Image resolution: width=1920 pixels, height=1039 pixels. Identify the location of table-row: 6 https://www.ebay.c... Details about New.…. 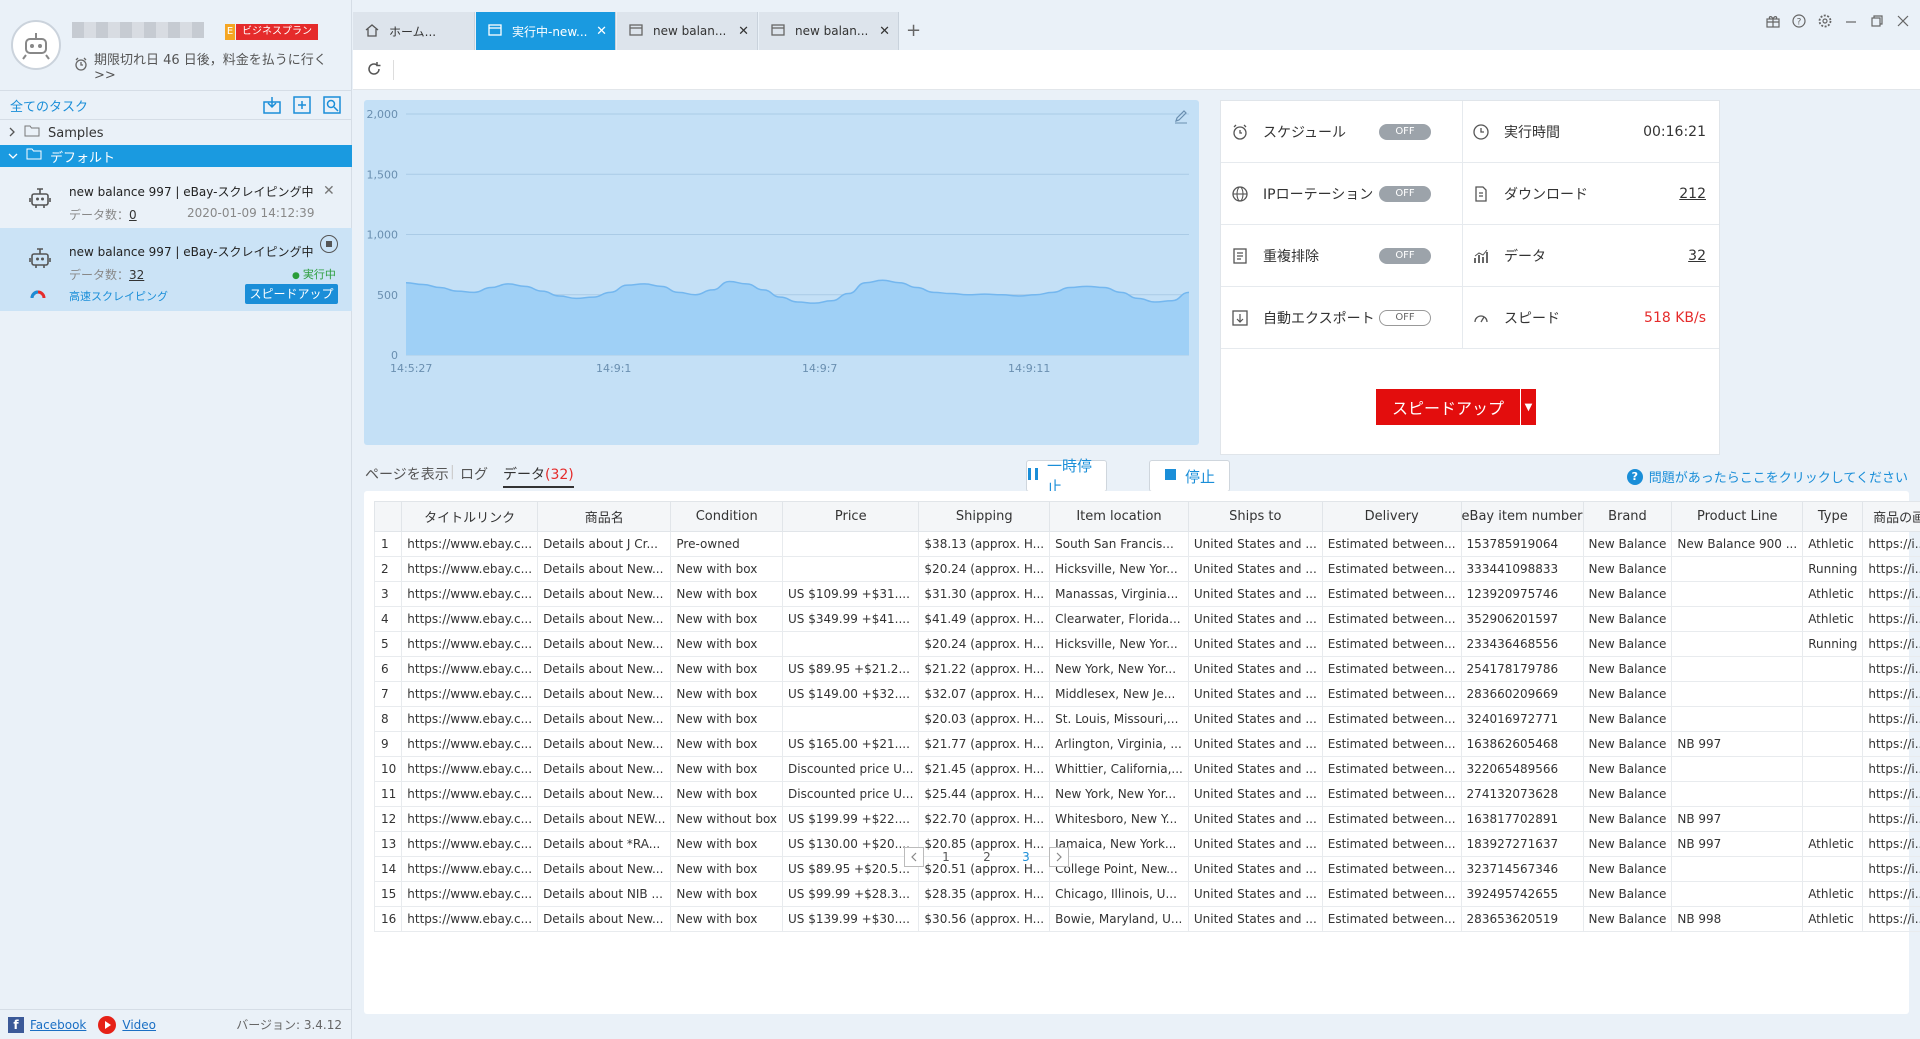
(1146, 669).